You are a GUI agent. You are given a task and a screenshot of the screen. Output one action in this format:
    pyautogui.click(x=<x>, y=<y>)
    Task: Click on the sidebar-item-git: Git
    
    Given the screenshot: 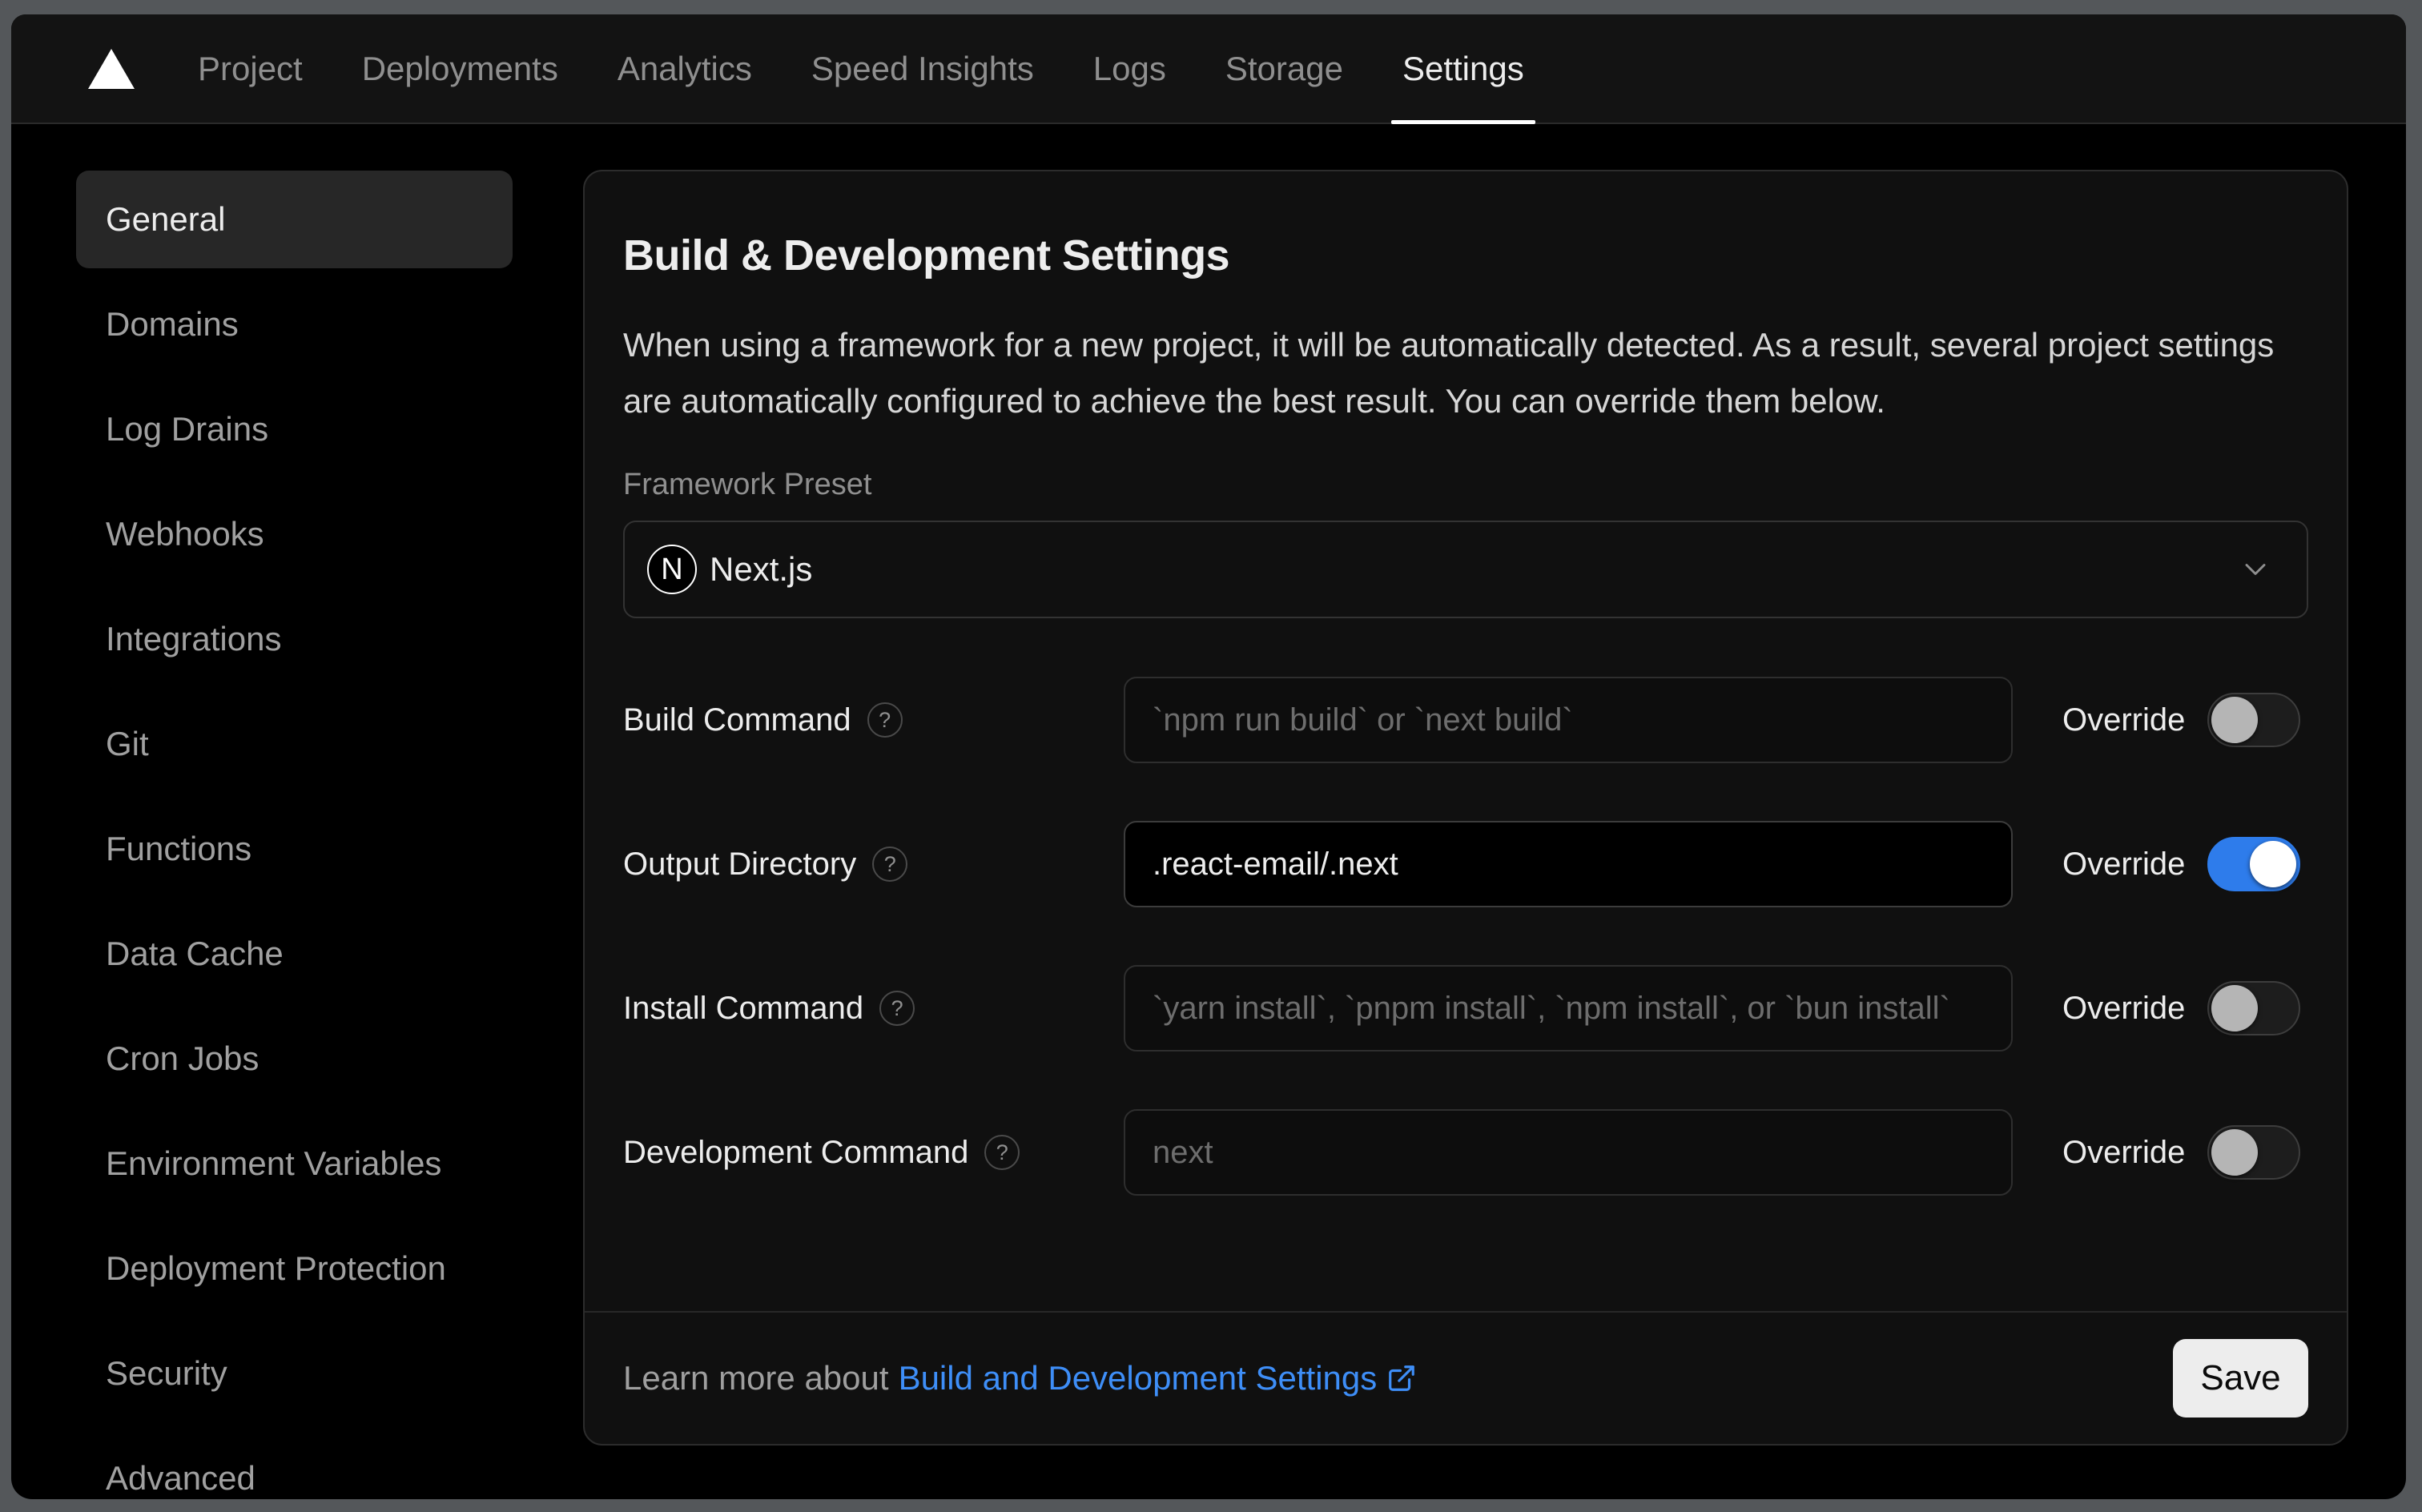 What is the action you would take?
    pyautogui.click(x=294, y=744)
    